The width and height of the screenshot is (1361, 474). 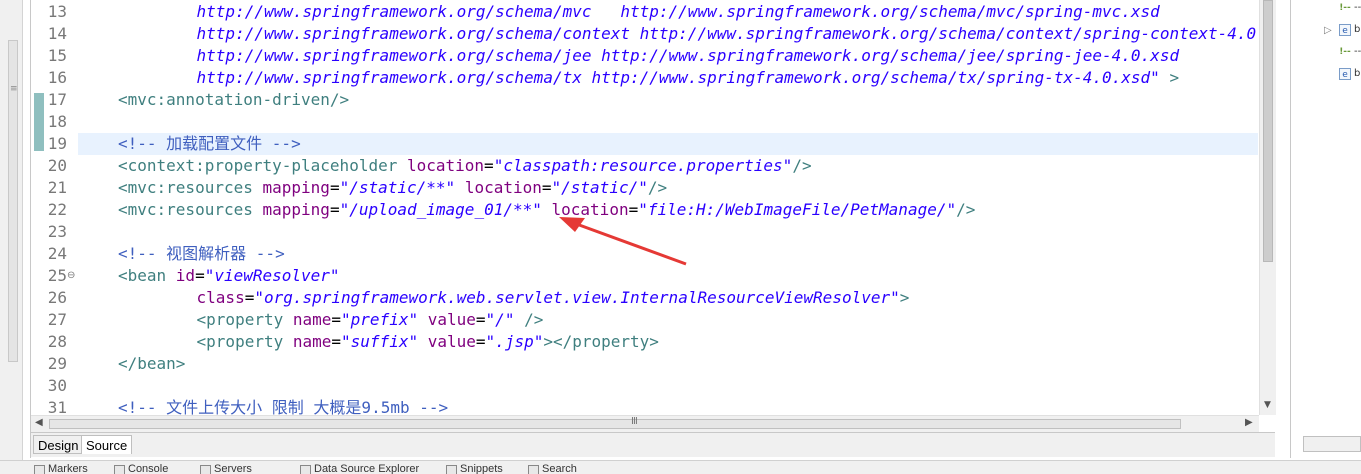 I want to click on line-number: 27, so click(x=57, y=319).